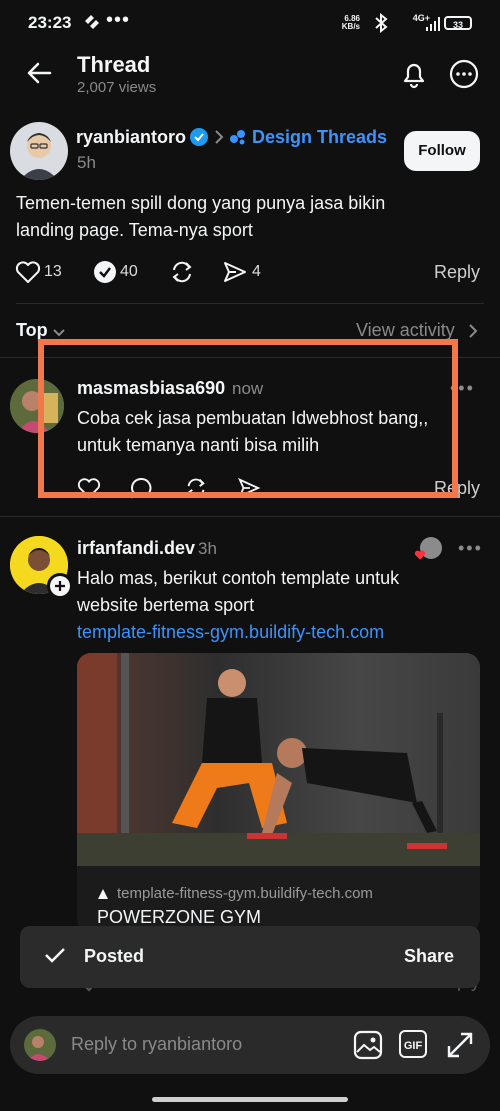 The height and width of the screenshot is (1111, 500). Describe the element at coordinates (460, 1047) in the screenshot. I see `expand-icon` at that location.